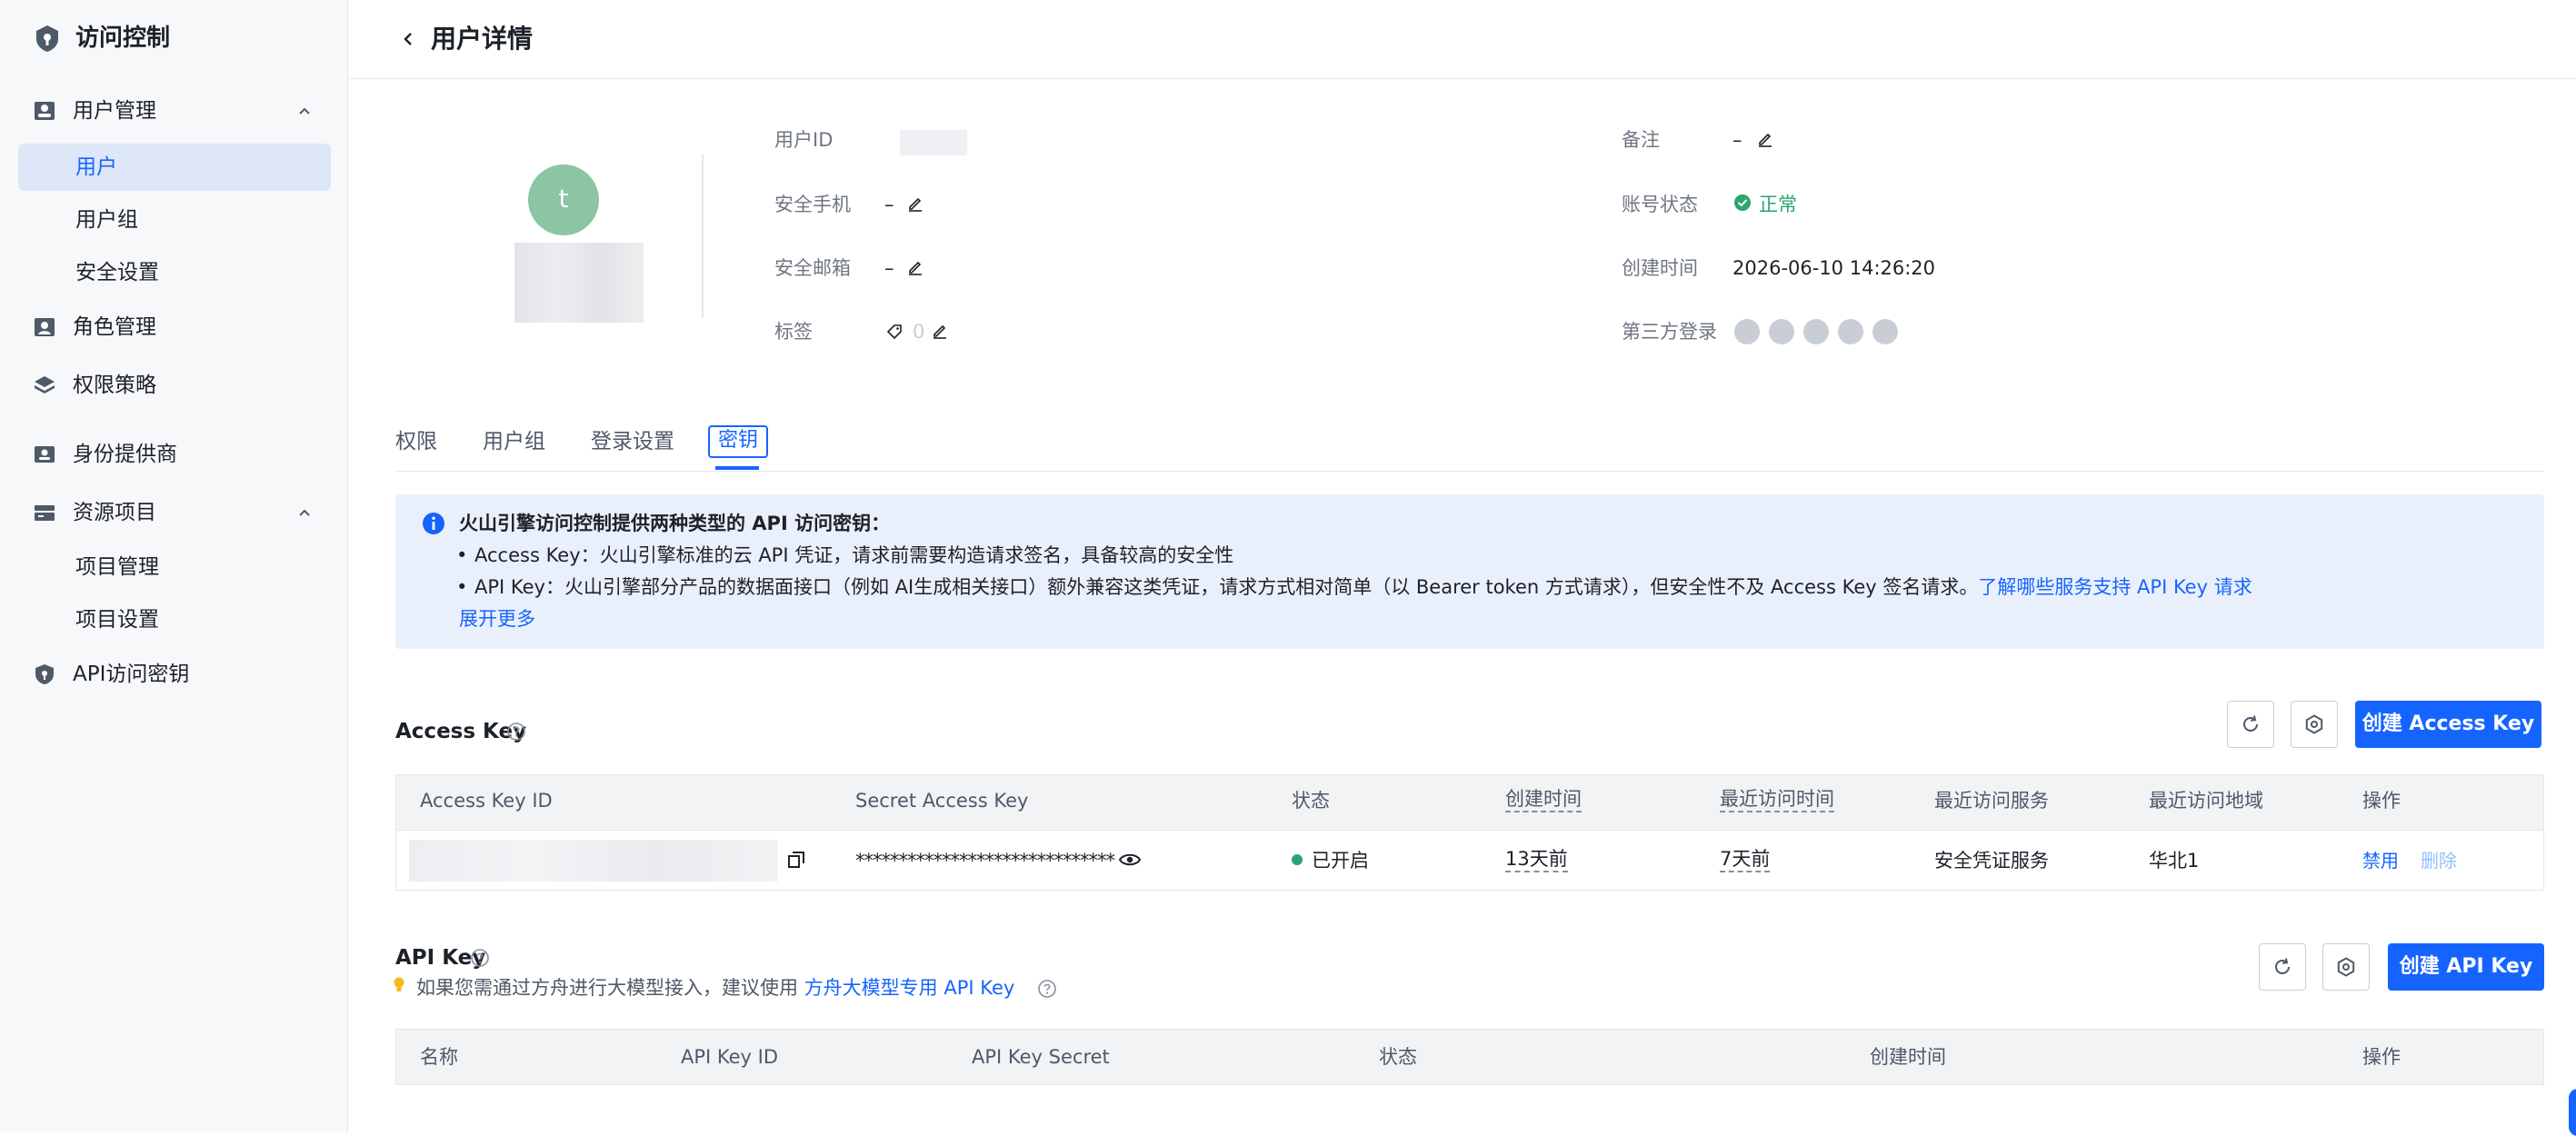 This screenshot has width=2576, height=1136. Describe the element at coordinates (174, 167) in the screenshot. I see `sidebar-subitem-user: 用户` at that location.